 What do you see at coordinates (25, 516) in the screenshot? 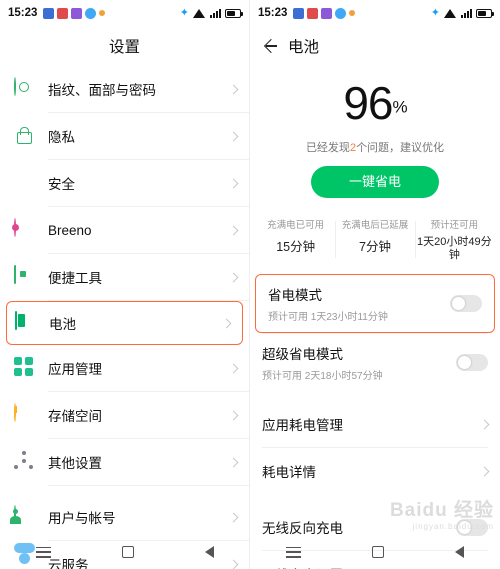
I see `user-account-icon` at bounding box center [25, 516].